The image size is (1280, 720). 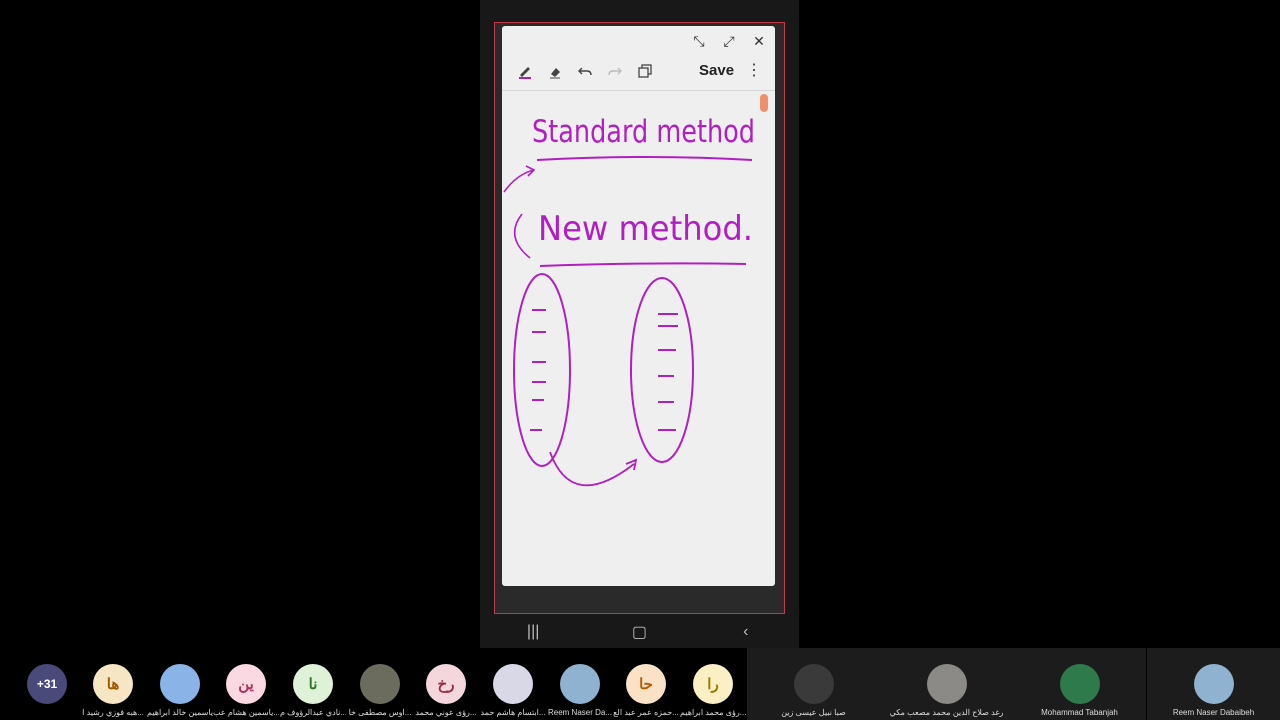 What do you see at coordinates (699, 41) in the screenshot?
I see `shrink-icon: ⤡` at bounding box center [699, 41].